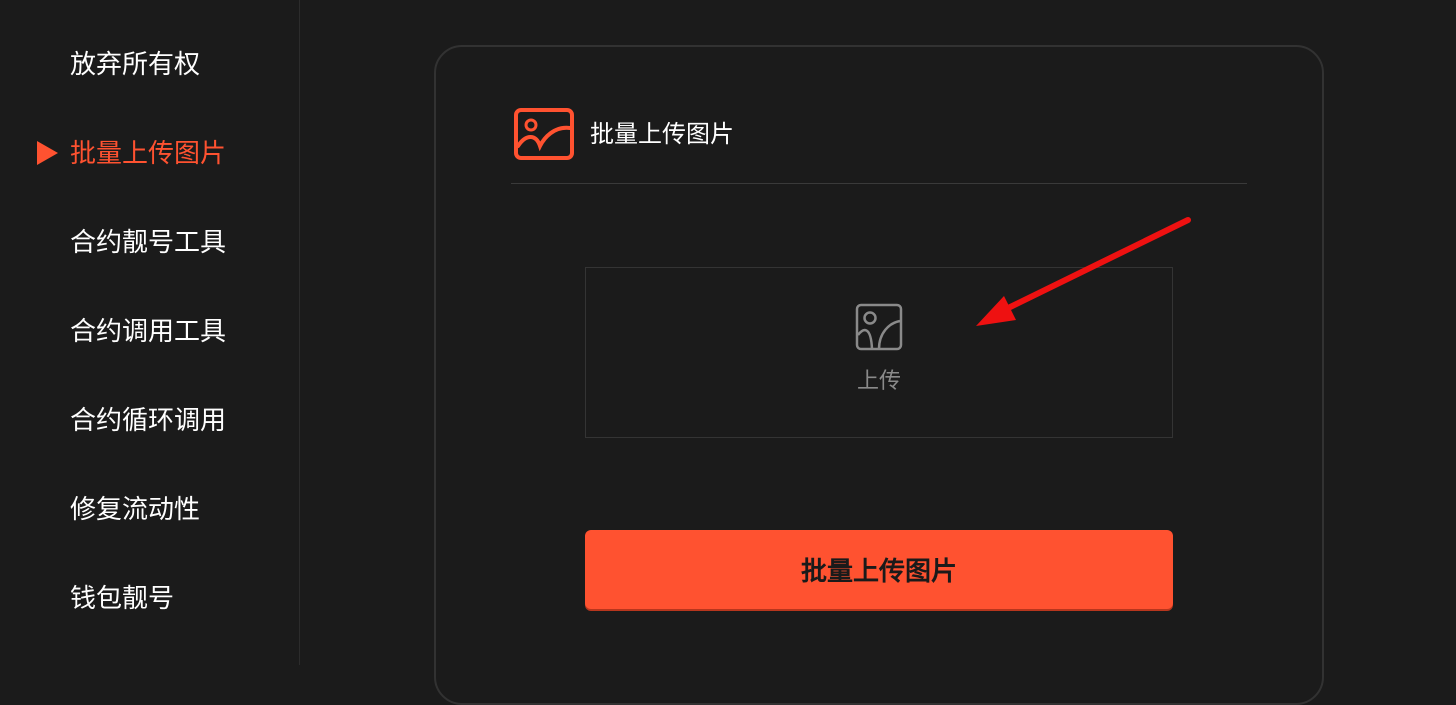 This screenshot has width=1456, height=705. I want to click on annotation-arrow-icon, so click(1083, 271).